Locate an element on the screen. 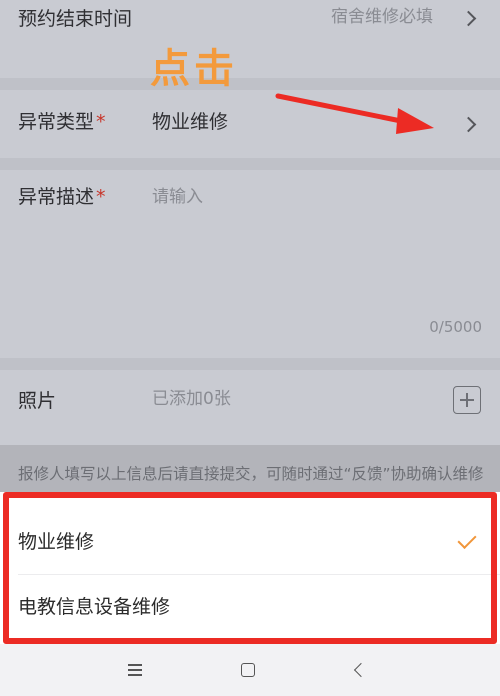 This screenshot has height=696, width=500. abnormal-desc-label: 异常描述 * is located at coordinates (62, 197).